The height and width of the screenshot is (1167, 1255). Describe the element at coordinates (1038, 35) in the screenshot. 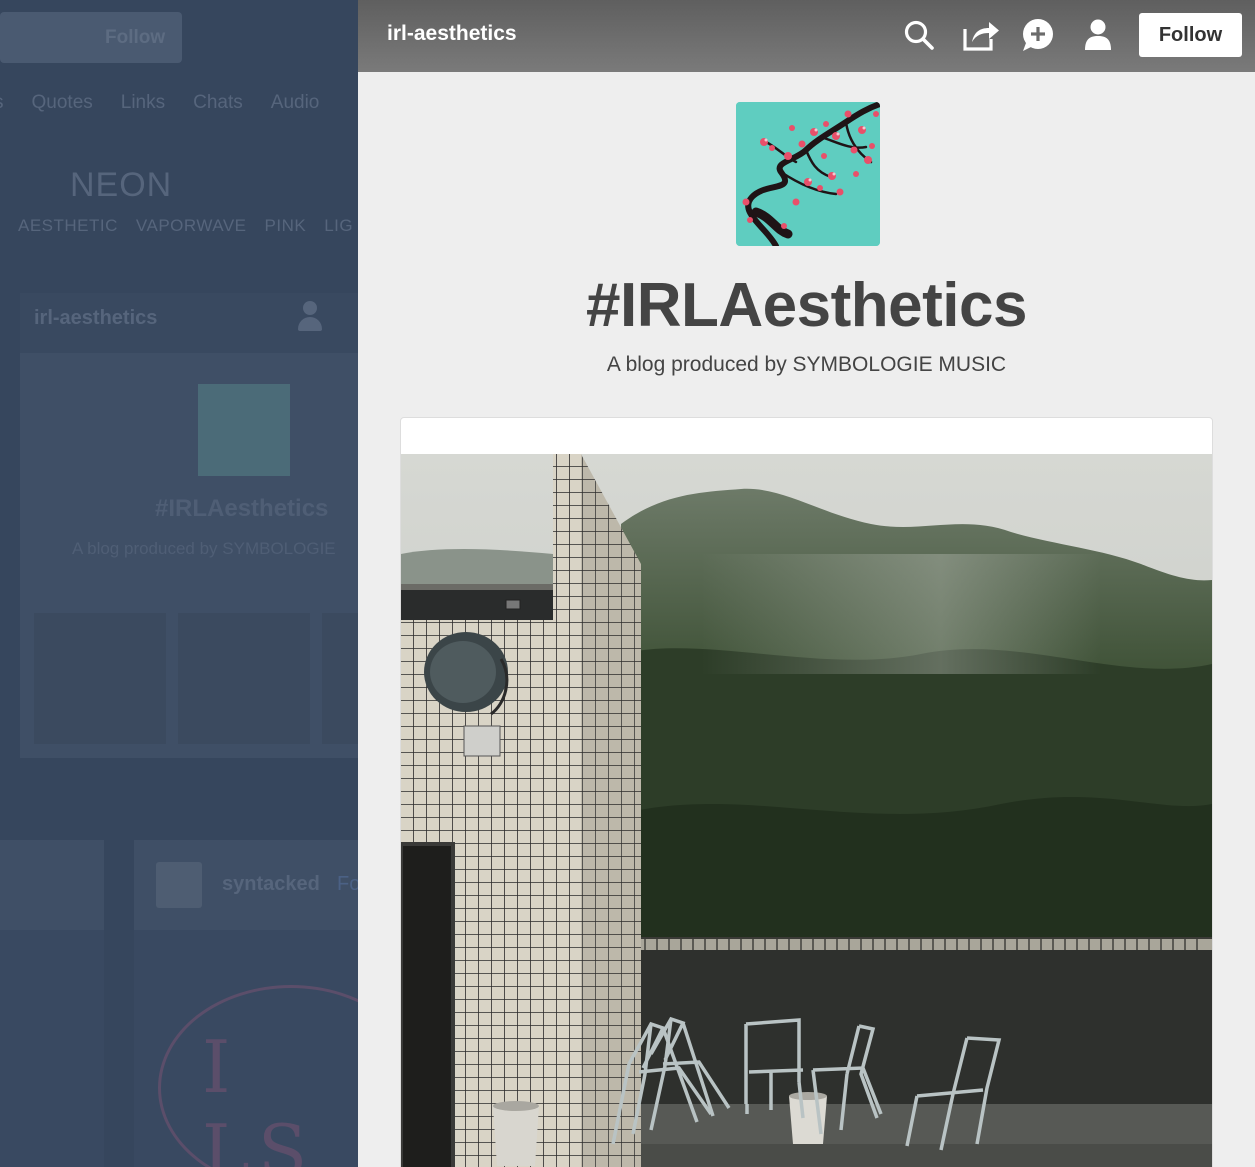

I see `message-icon` at that location.